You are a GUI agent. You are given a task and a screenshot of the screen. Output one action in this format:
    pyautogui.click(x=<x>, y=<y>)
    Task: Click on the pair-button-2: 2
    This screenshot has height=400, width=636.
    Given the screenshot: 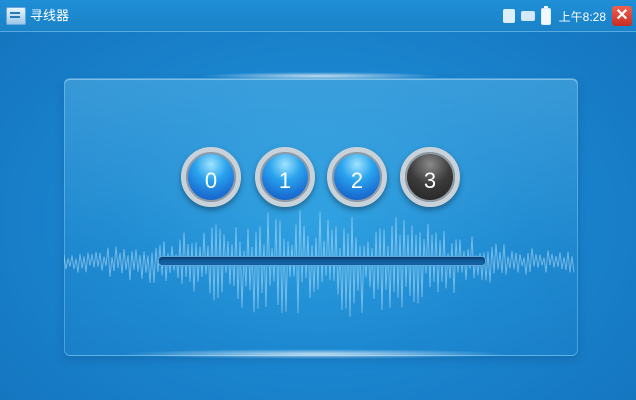 What is the action you would take?
    pyautogui.click(x=357, y=177)
    